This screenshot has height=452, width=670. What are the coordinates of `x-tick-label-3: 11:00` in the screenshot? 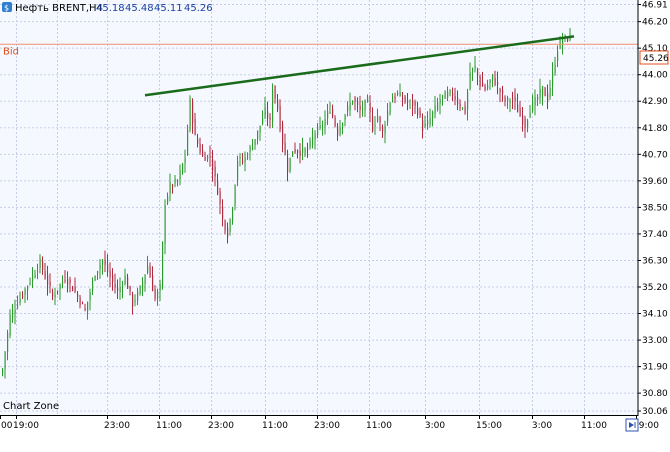 It's located at (169, 426).